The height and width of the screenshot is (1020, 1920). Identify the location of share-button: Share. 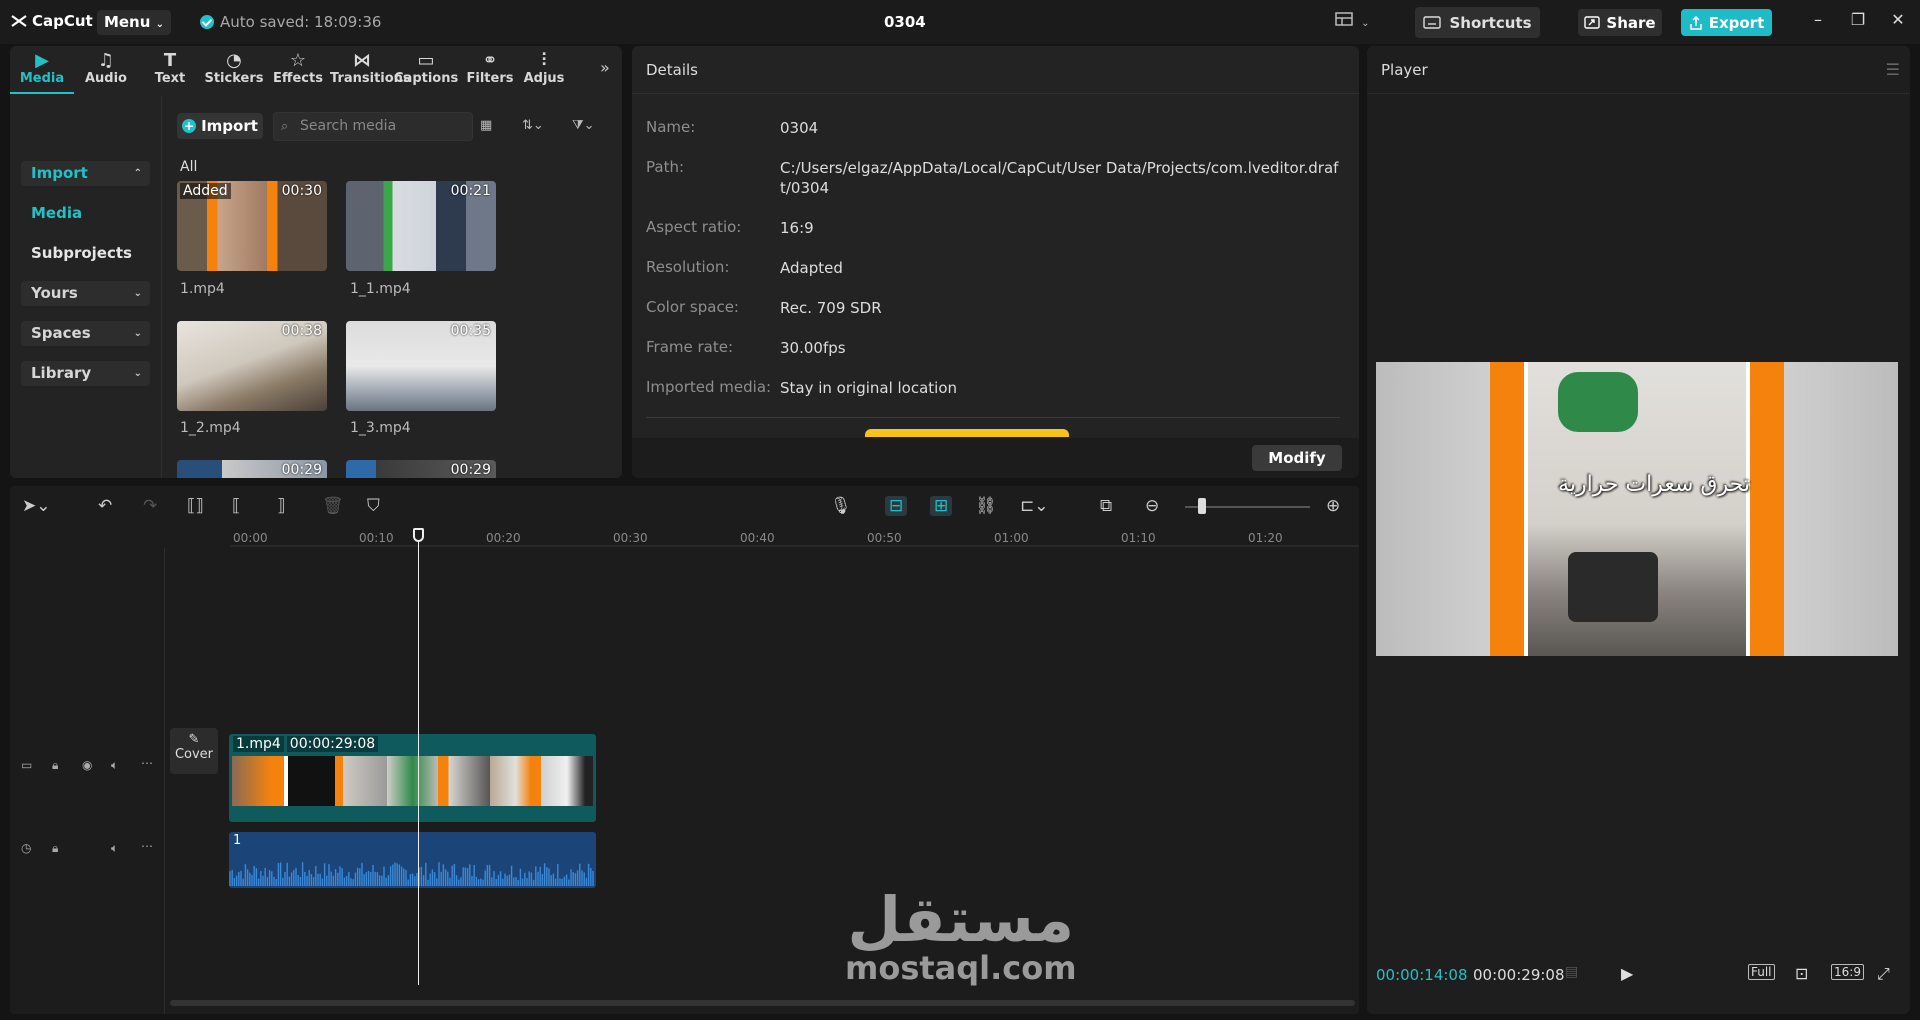
(1620, 22).